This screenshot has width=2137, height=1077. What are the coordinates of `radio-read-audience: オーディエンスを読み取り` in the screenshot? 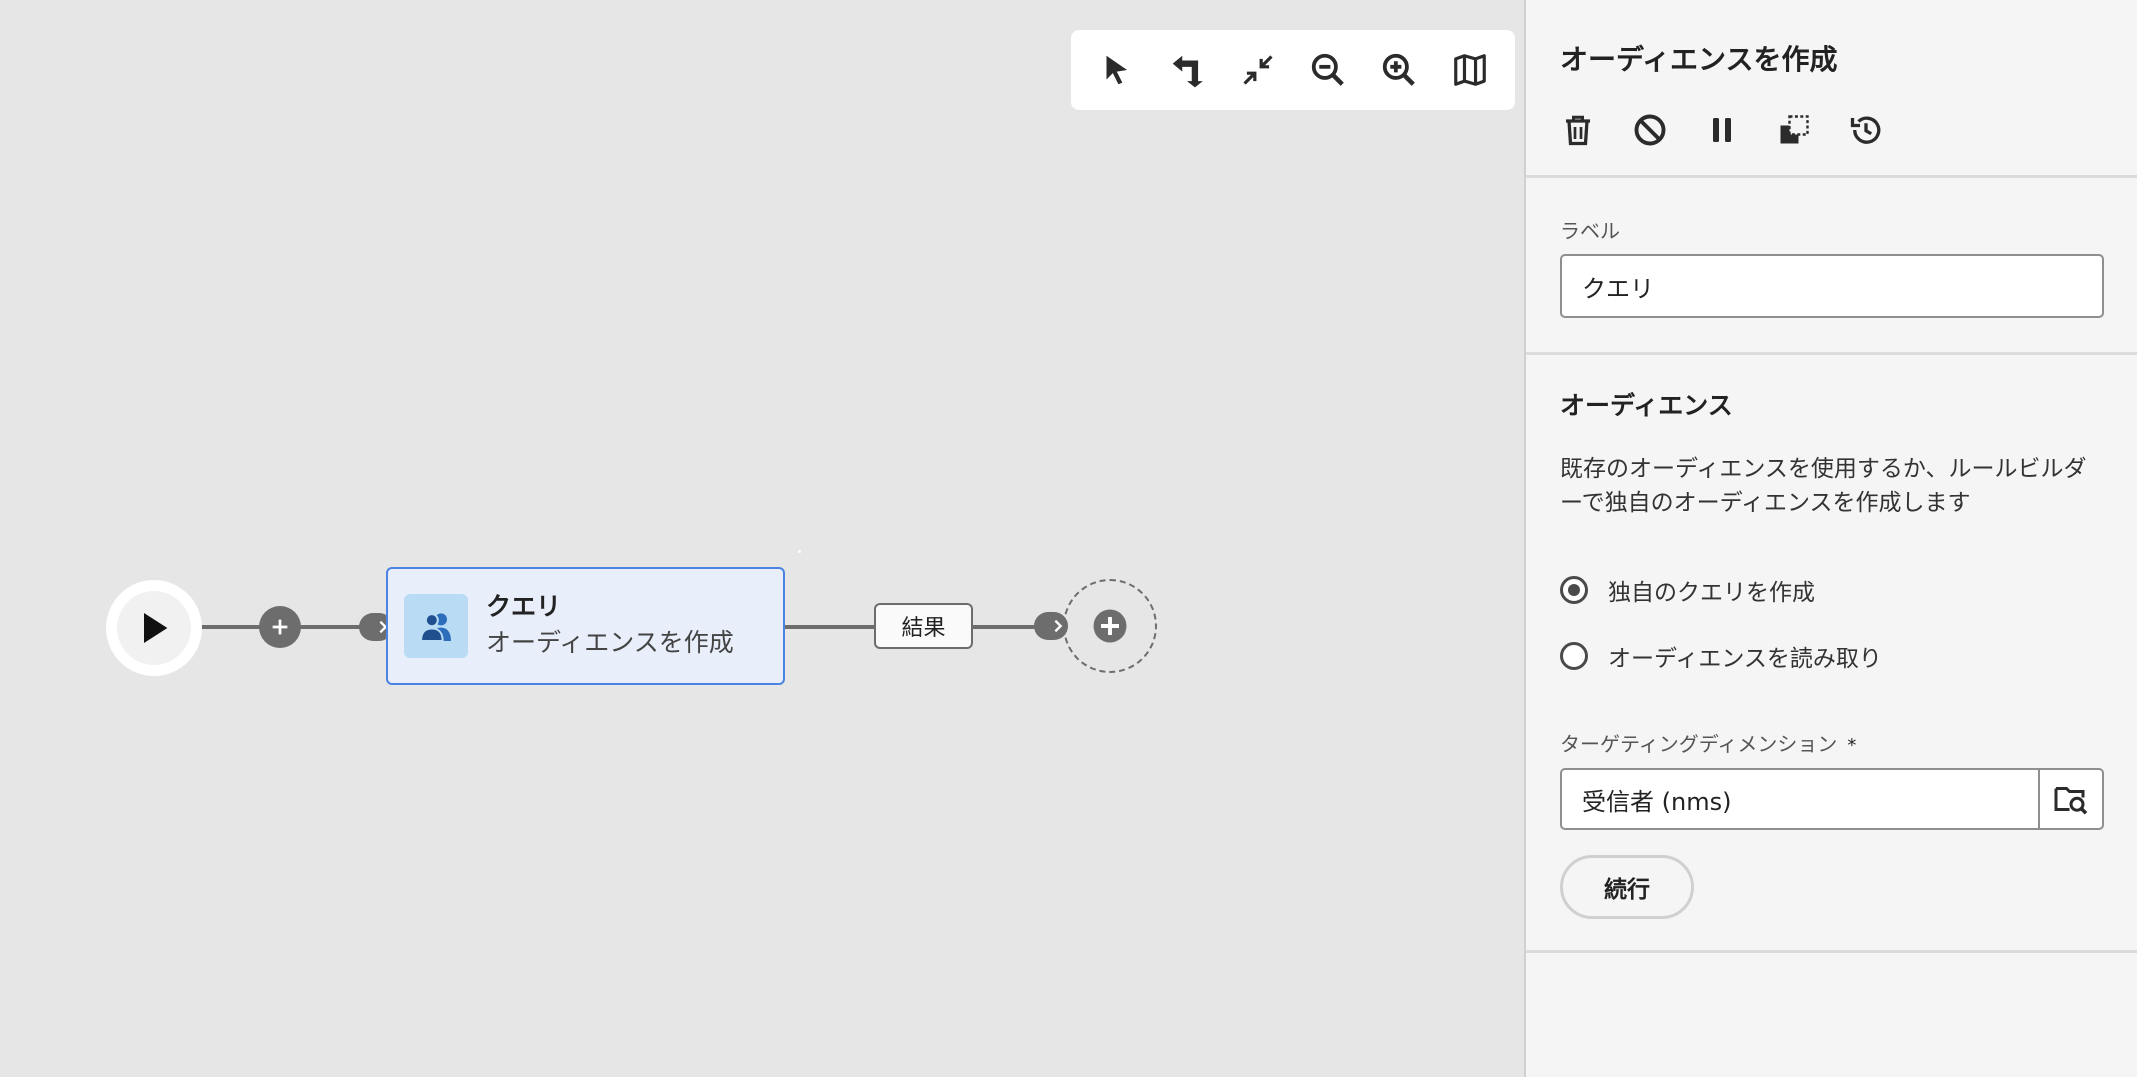 It's located at (1721, 656).